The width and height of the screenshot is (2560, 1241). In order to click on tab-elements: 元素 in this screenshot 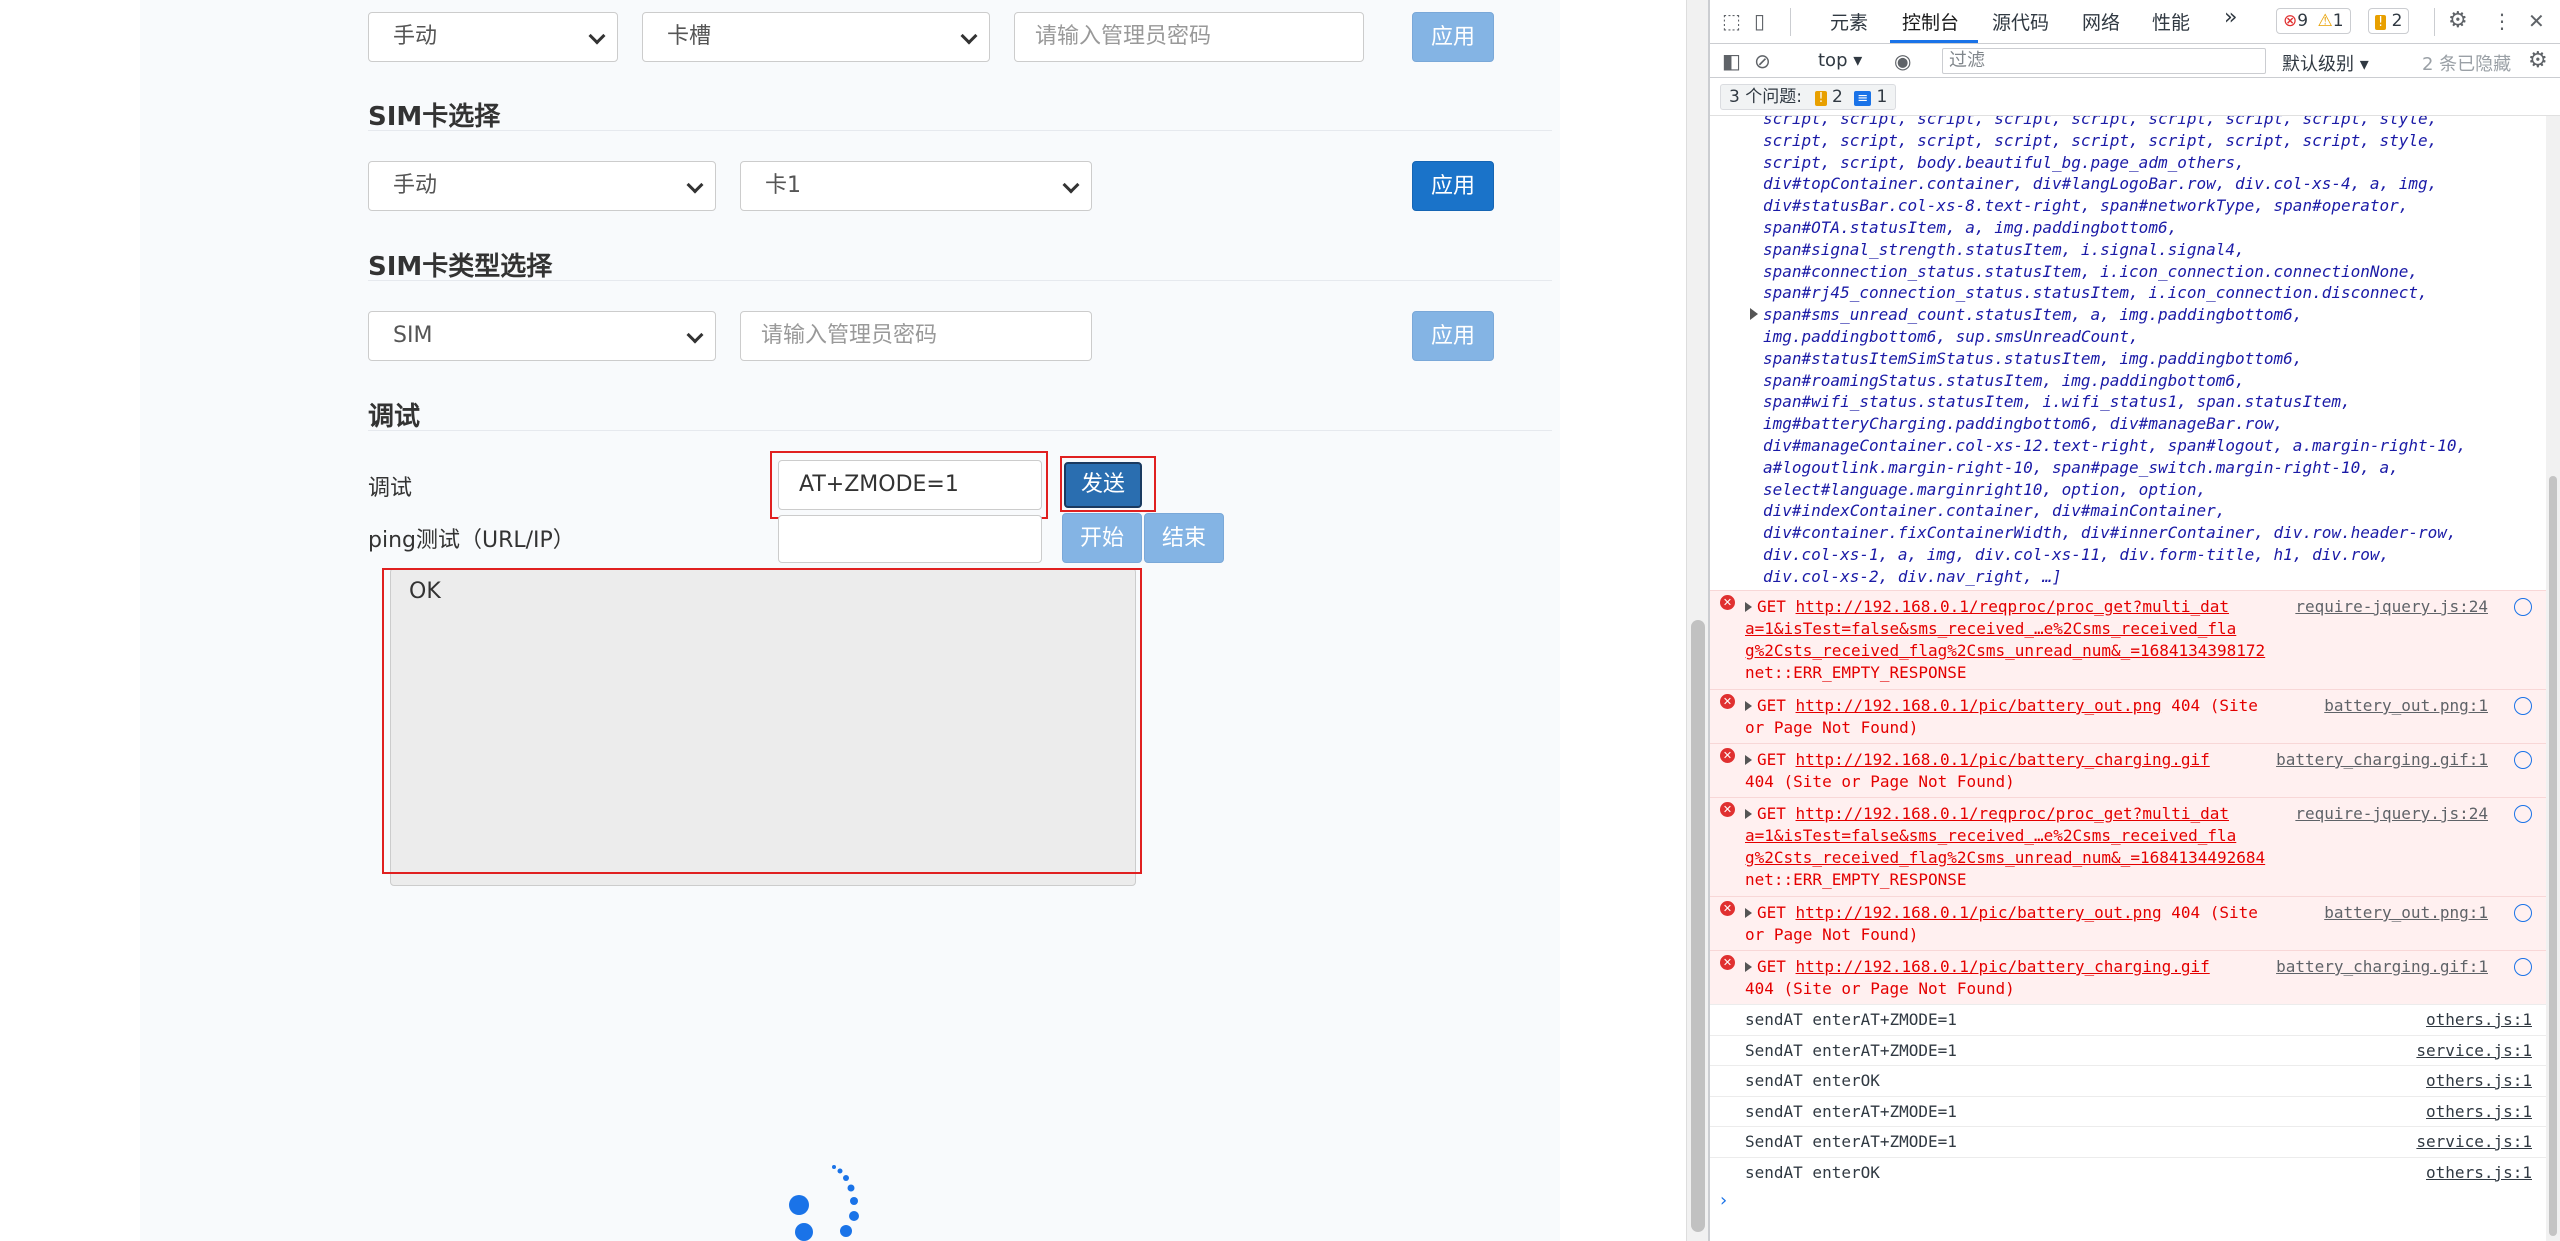, I will do `click(1849, 21)`.